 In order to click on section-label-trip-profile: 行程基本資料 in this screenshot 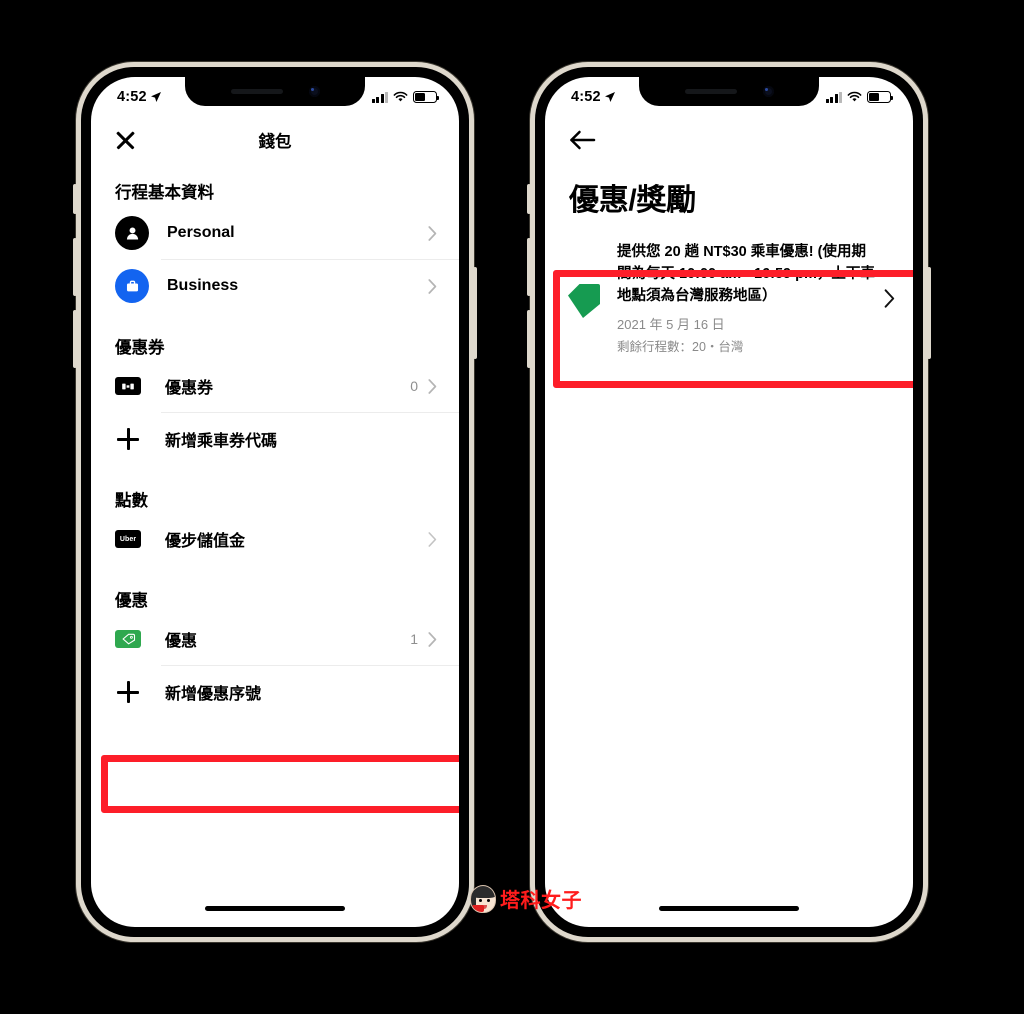, I will do `click(164, 193)`.